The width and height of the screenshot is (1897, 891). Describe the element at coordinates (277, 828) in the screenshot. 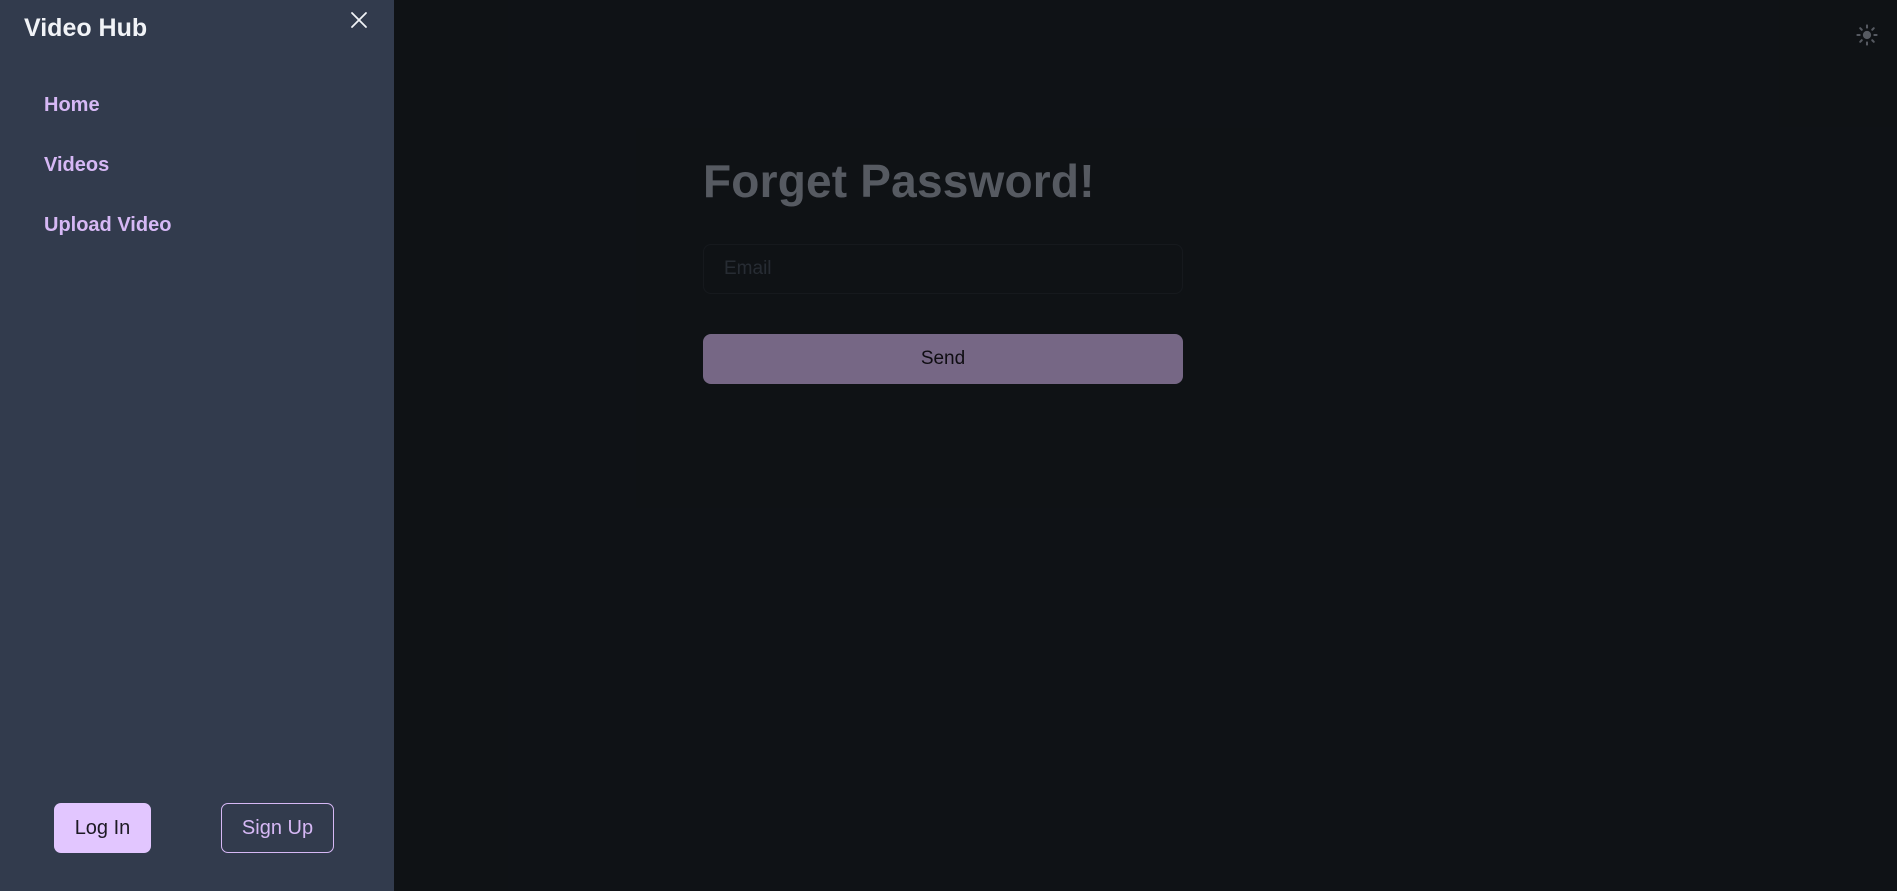

I see `signup-button: Sign Up` at that location.